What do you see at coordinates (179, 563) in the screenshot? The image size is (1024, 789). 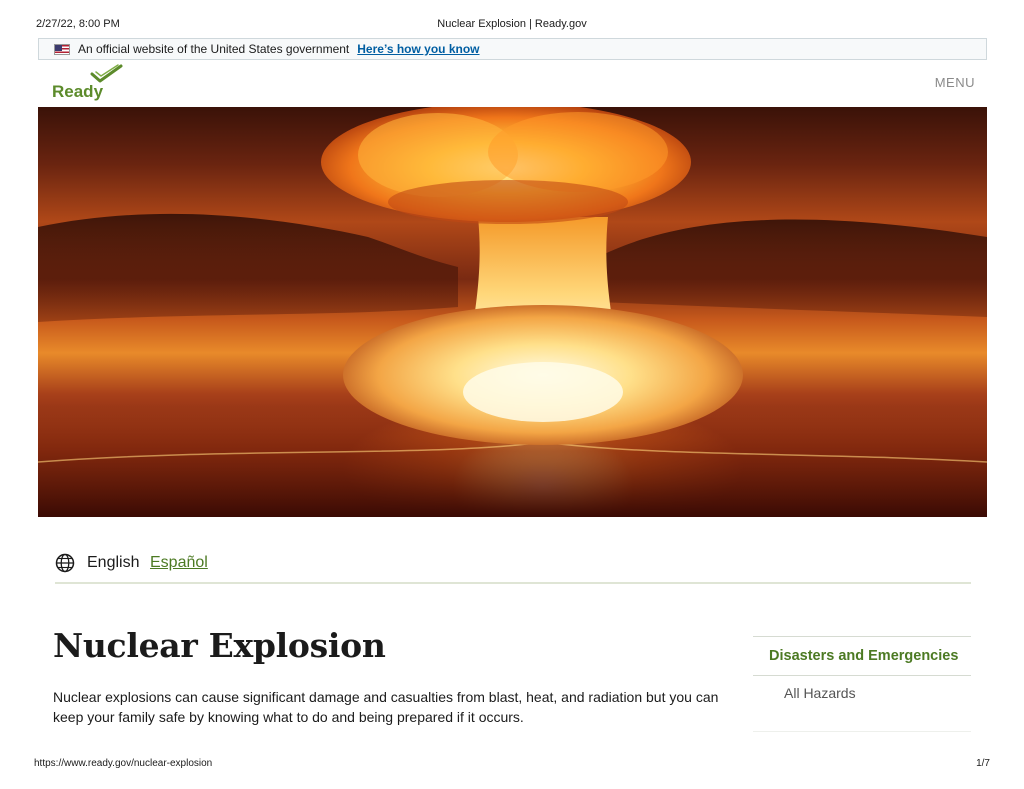 I see `language-espanol-link: Español` at bounding box center [179, 563].